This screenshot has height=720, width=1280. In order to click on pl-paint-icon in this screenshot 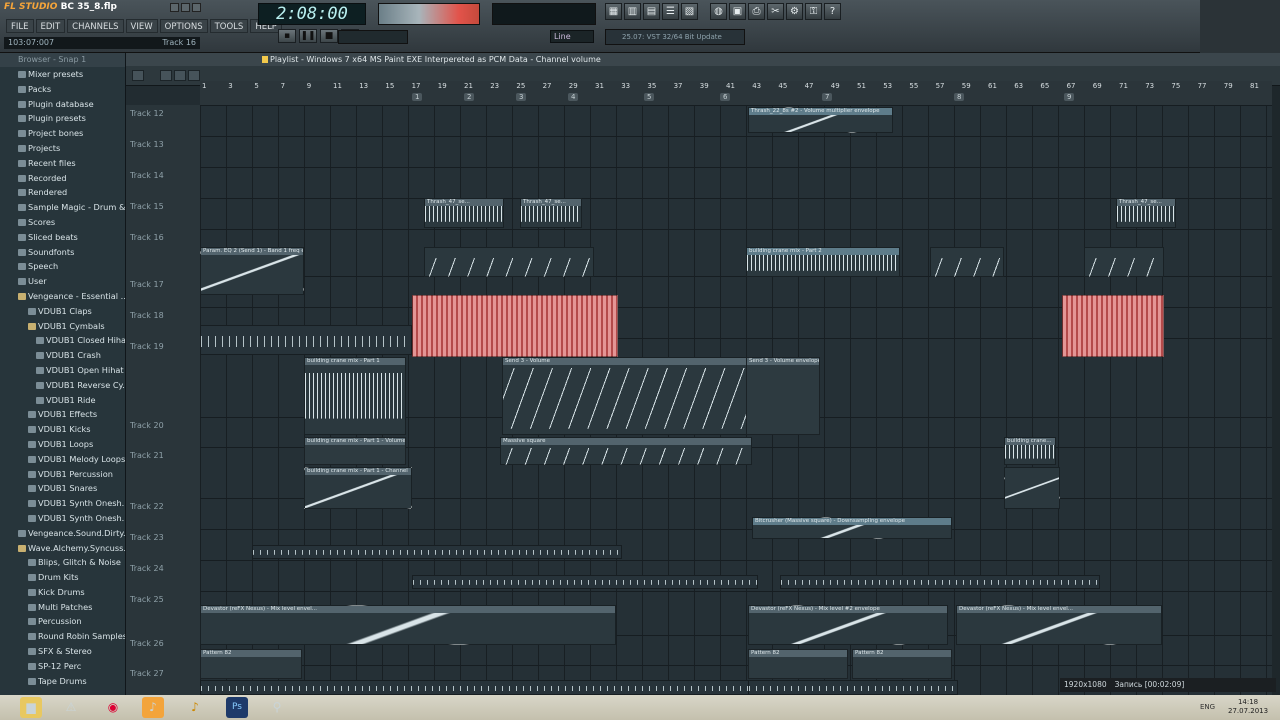, I will do `click(180, 75)`.